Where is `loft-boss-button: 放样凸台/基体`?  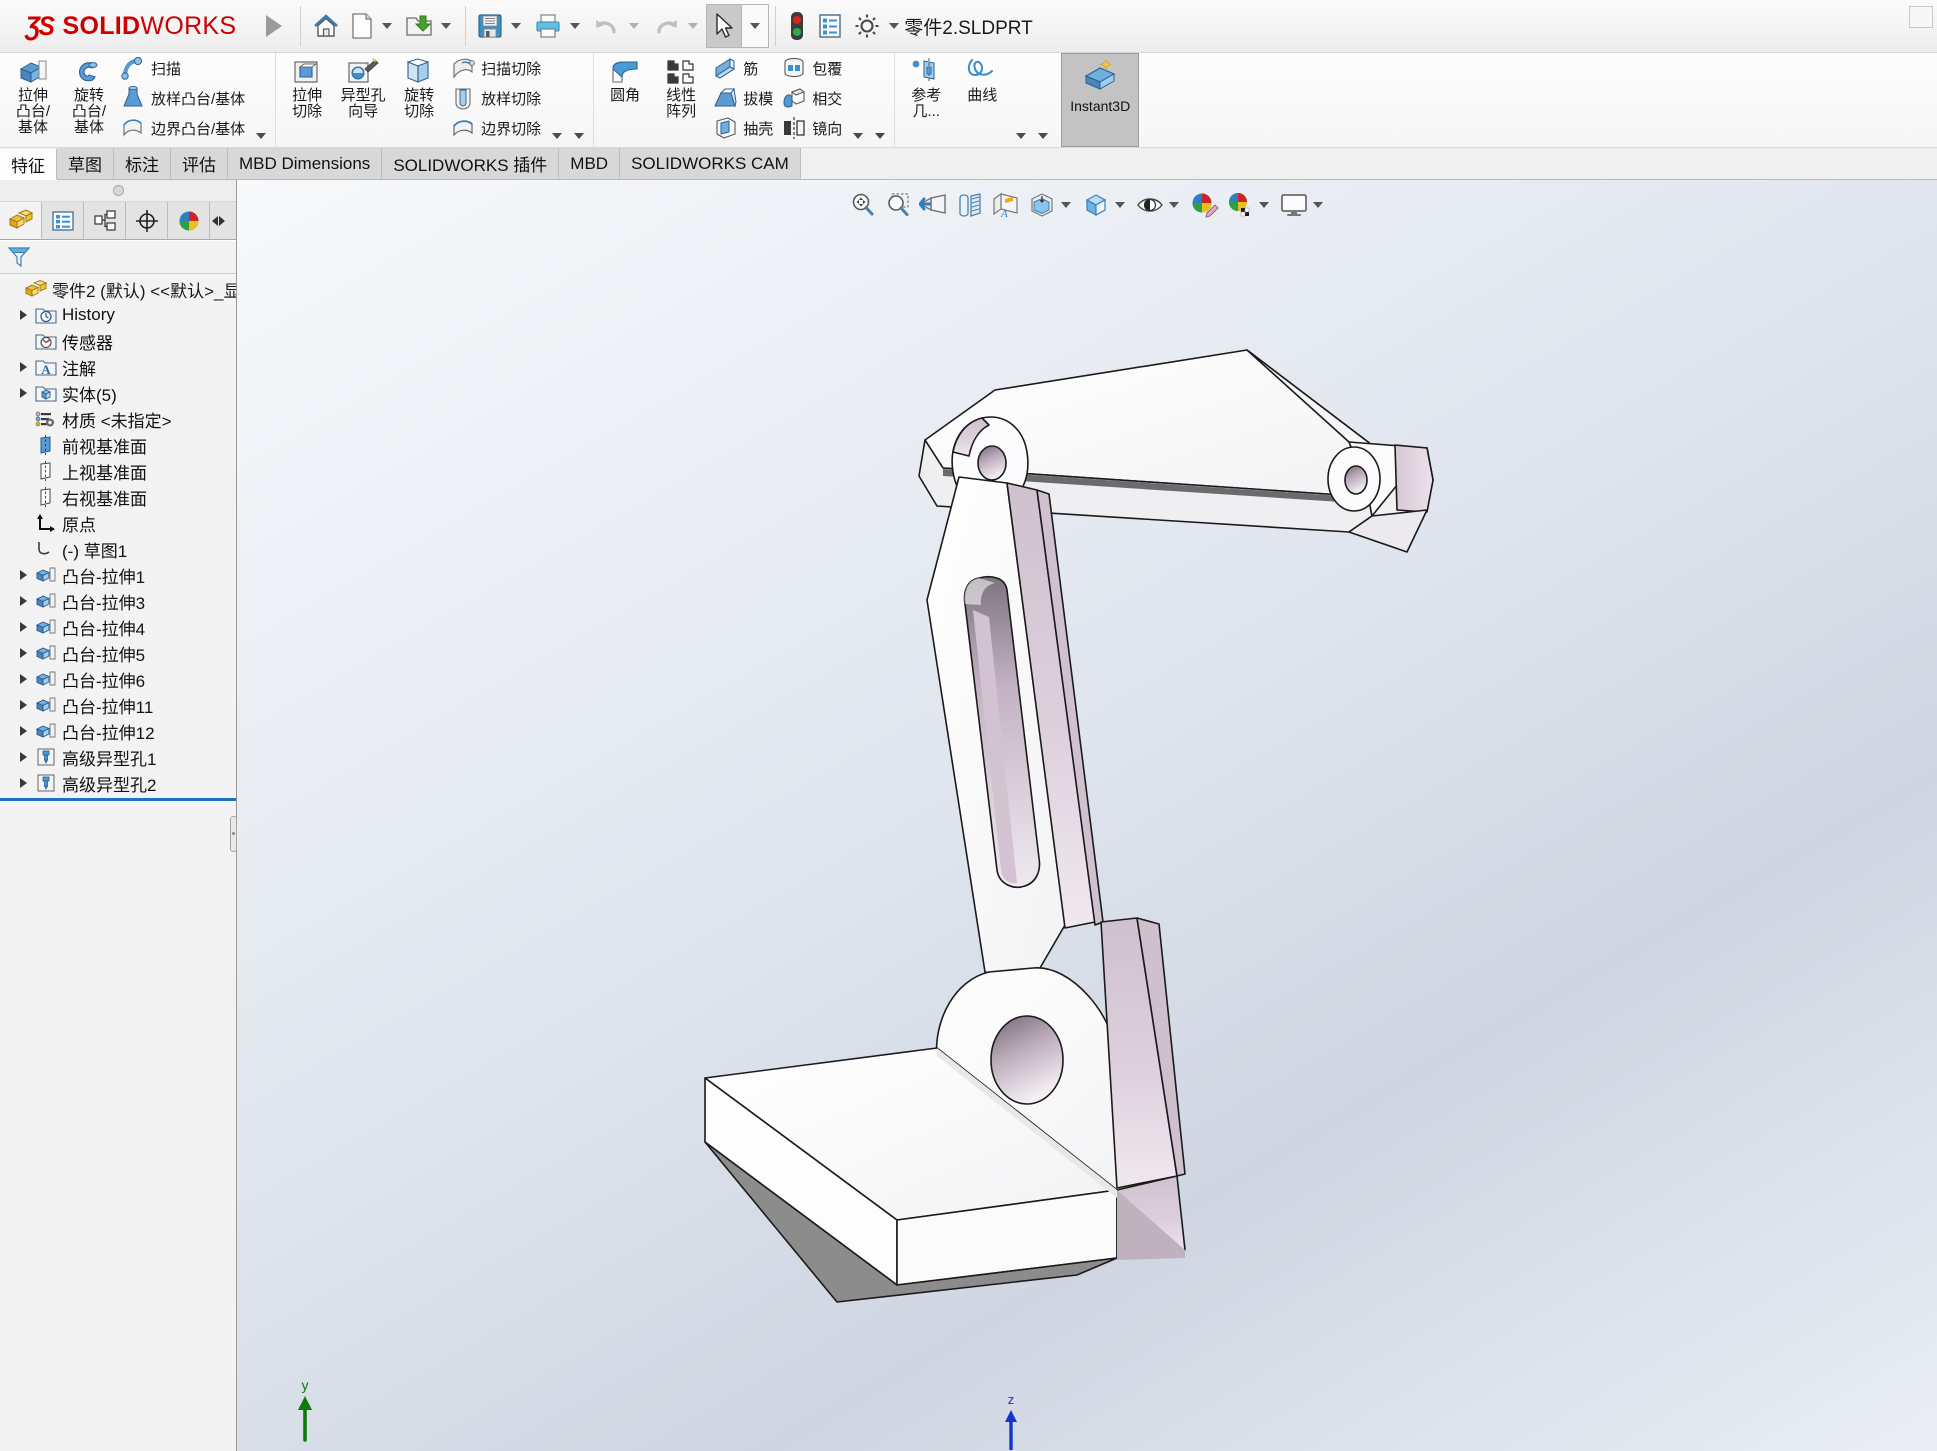
loft-boss-button: 放样凸台/基体 is located at coordinates (183, 98).